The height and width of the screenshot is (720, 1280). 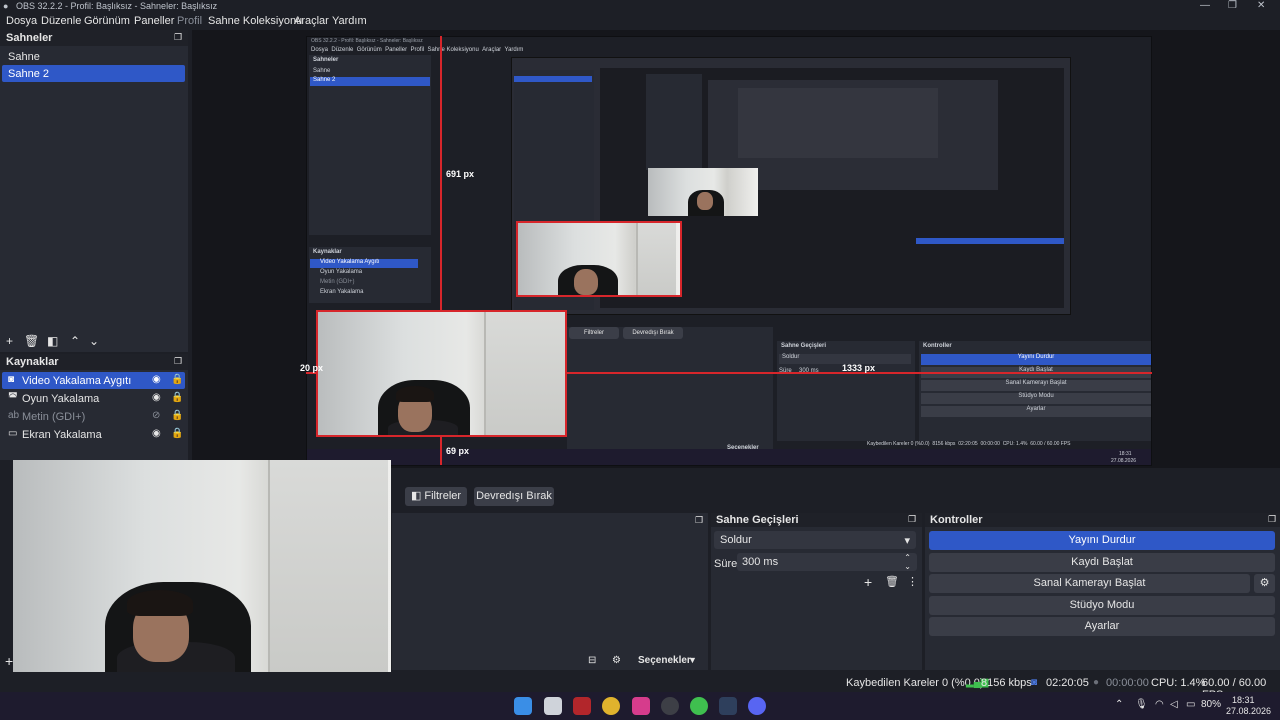 I want to click on discord-icon, so click(x=757, y=706).